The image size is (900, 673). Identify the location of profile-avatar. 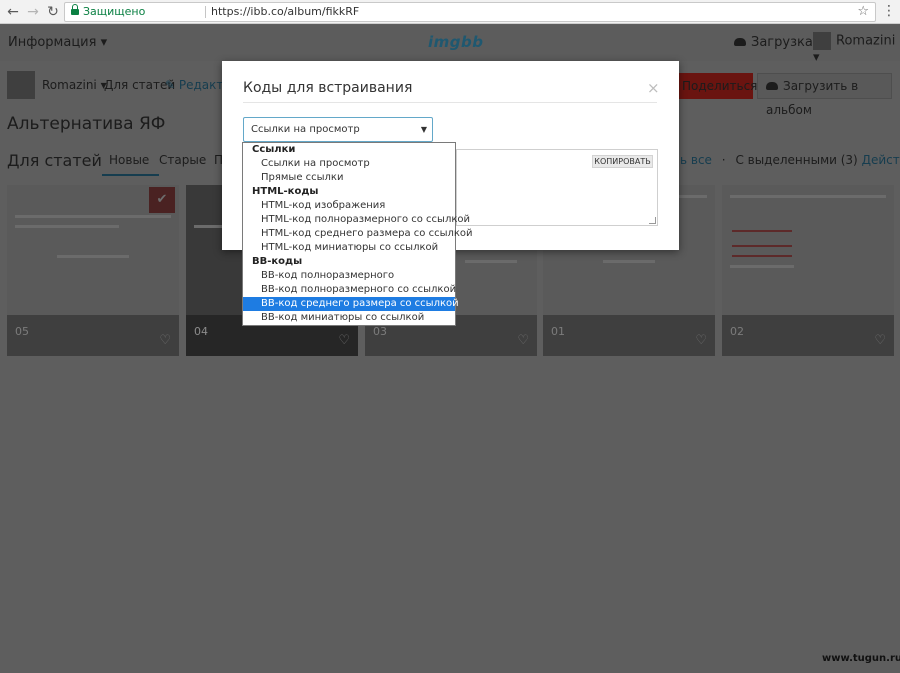
(21, 85).